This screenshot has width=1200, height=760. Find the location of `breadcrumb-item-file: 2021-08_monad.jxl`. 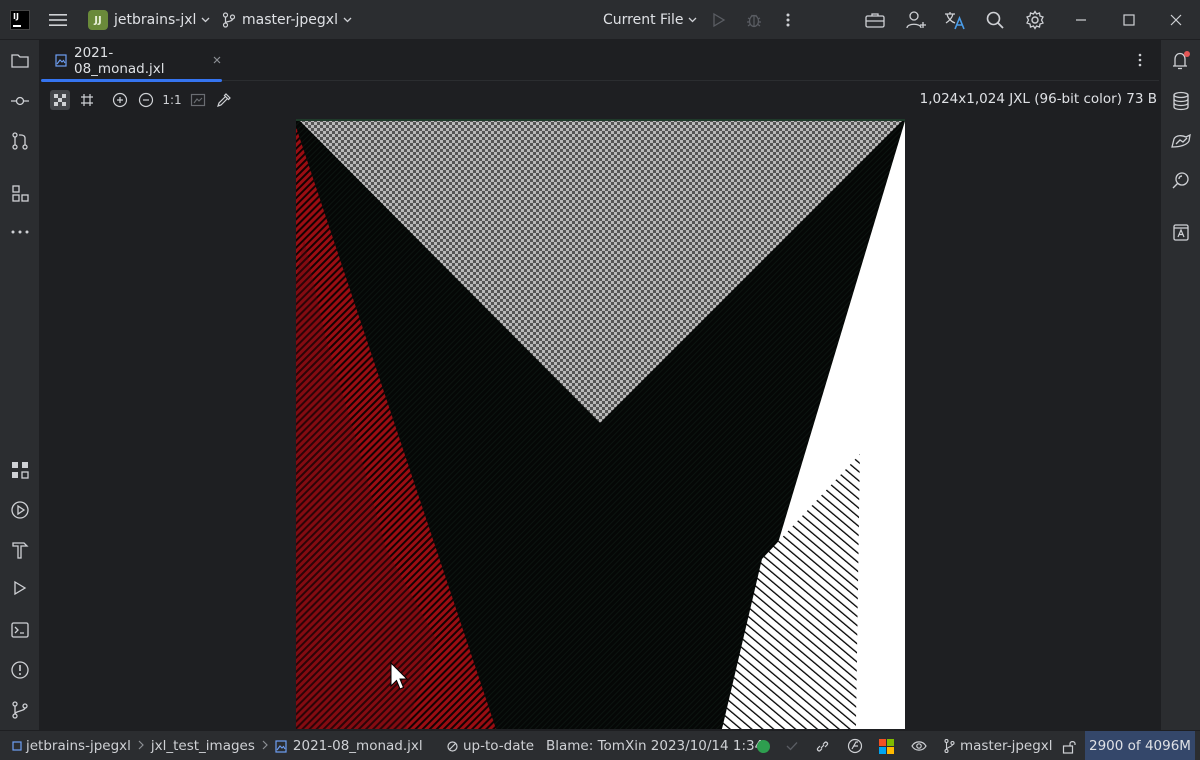

breadcrumb-item-file: 2021-08_monad.jxl is located at coordinates (358, 746).